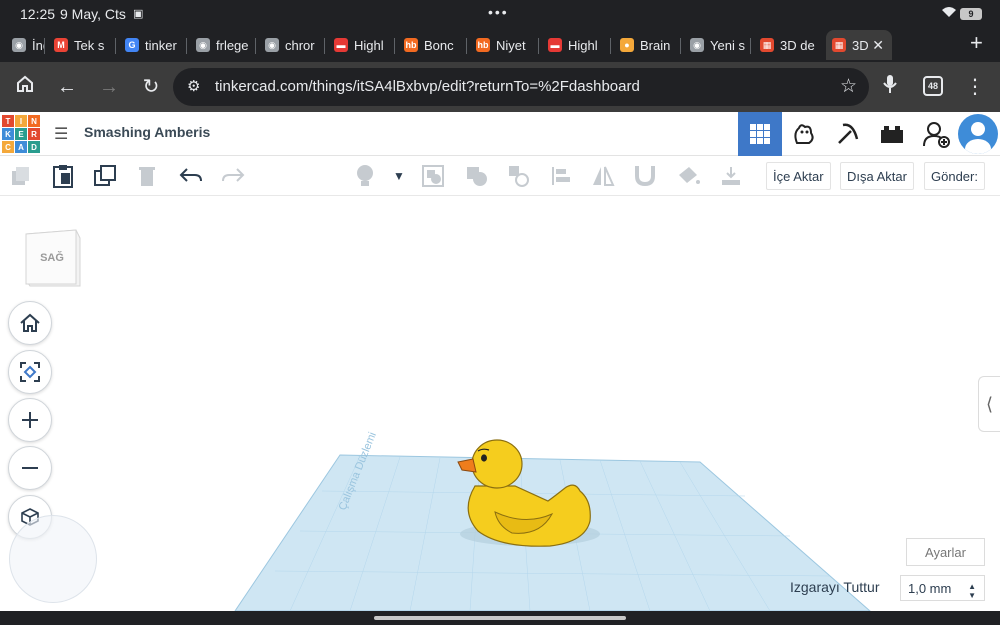 The image size is (1000, 625). I want to click on undo-icon, so click(191, 176).